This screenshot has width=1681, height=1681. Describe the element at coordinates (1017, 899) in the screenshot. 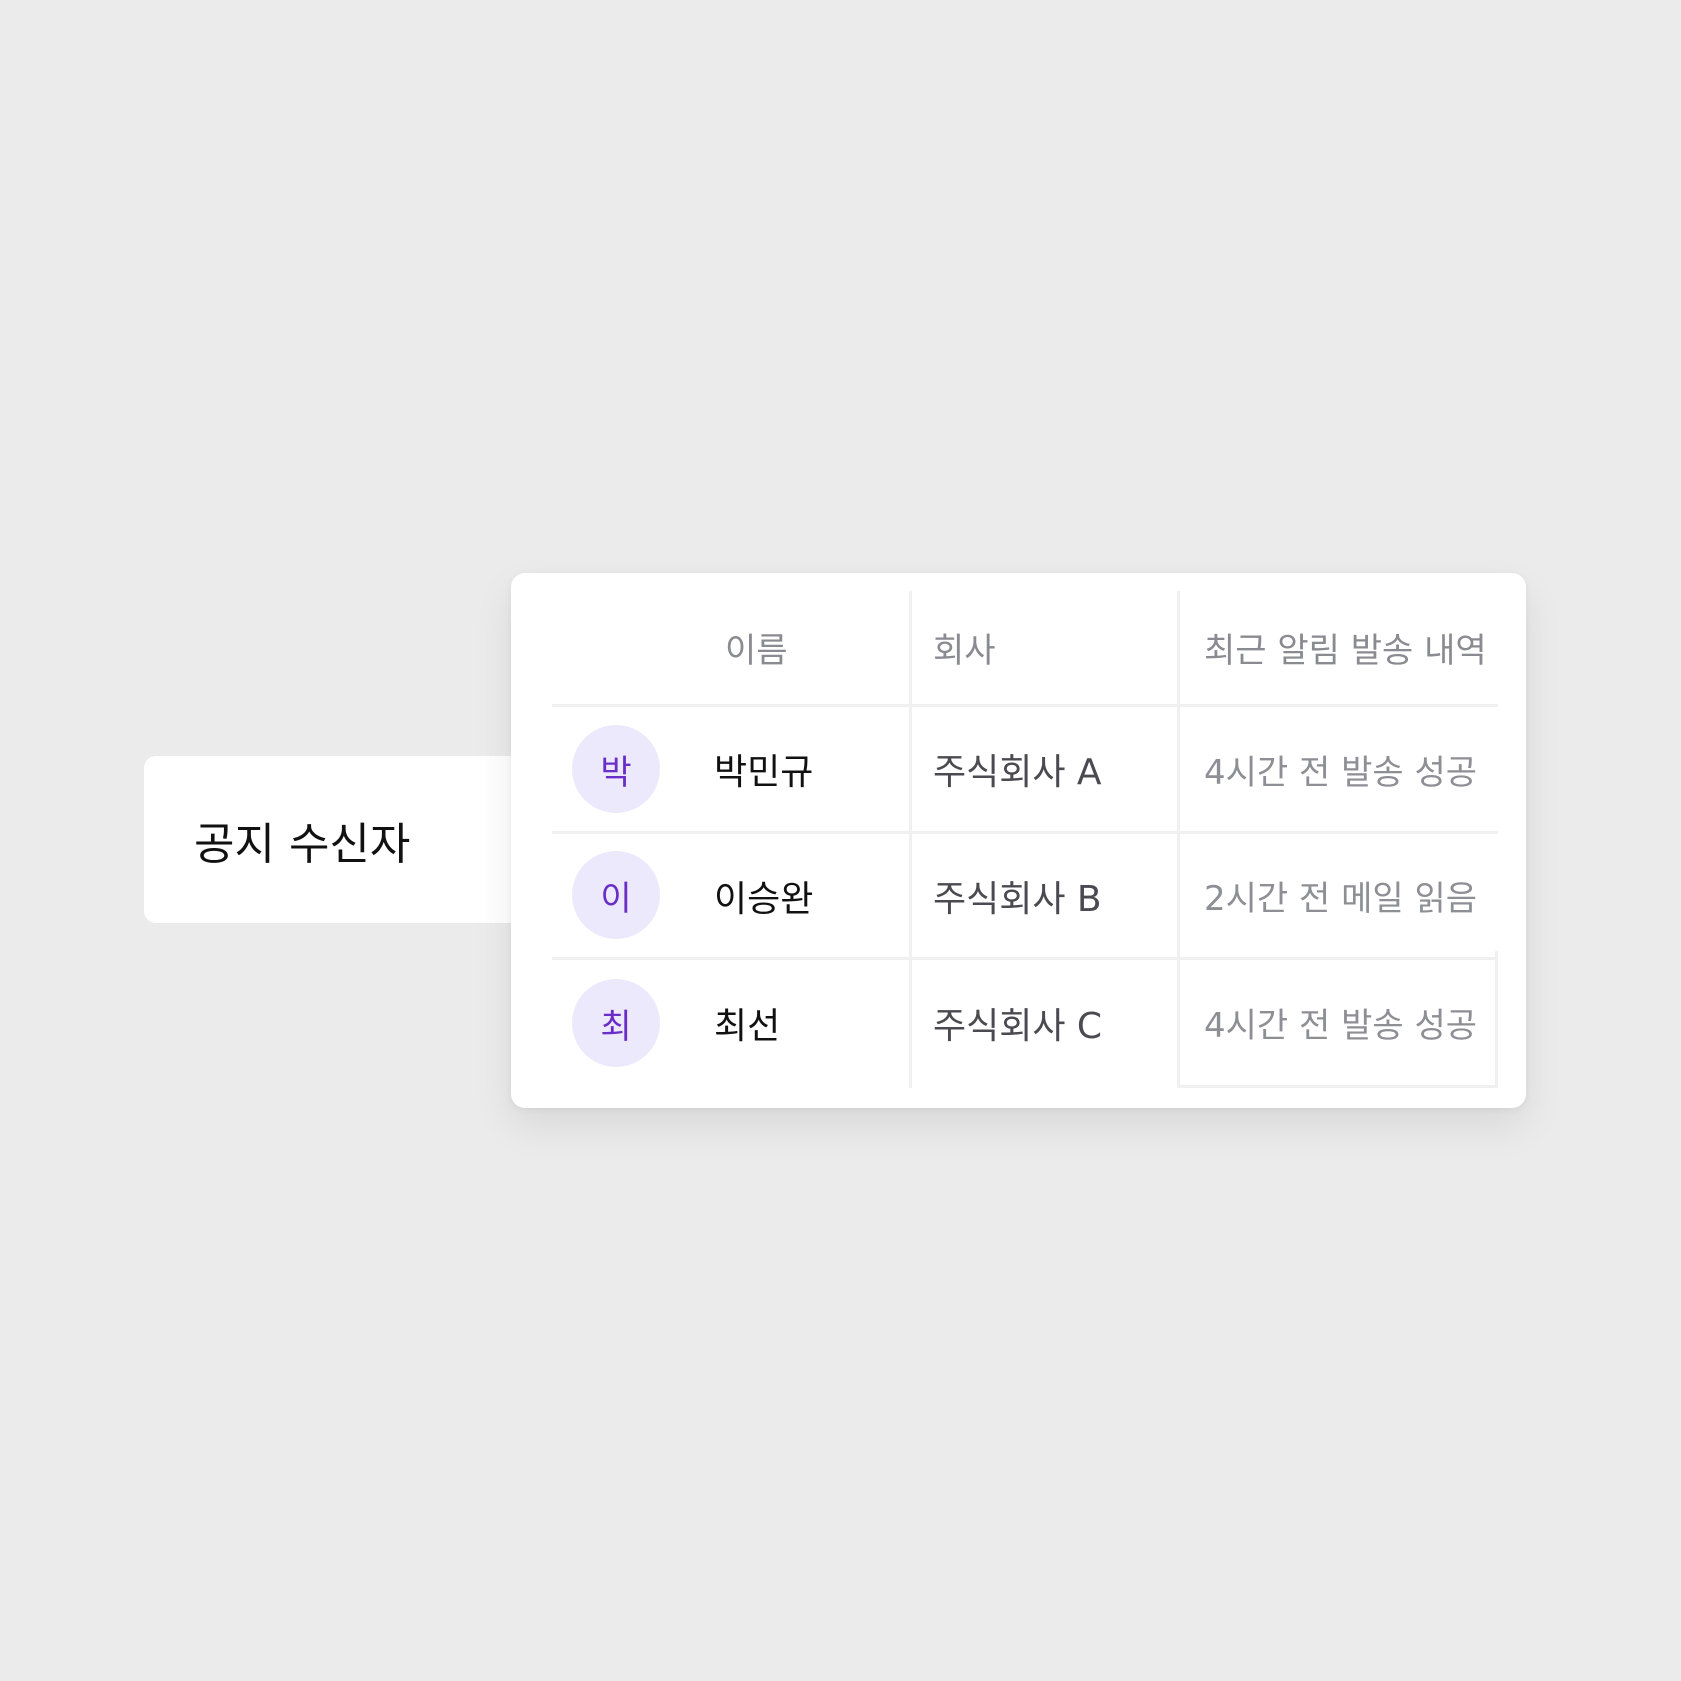

I see `recipient-company: 주식회사 B` at that location.